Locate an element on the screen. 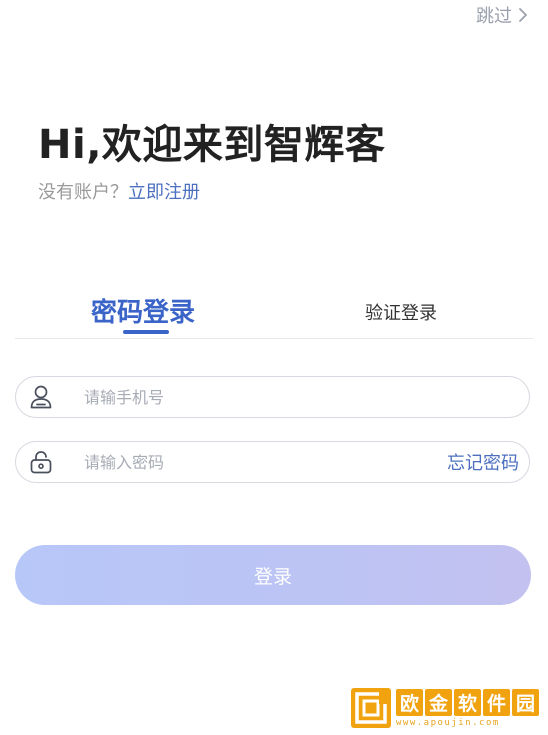 The image size is (548, 735). watermark-char: 金 is located at coordinates (438, 702).